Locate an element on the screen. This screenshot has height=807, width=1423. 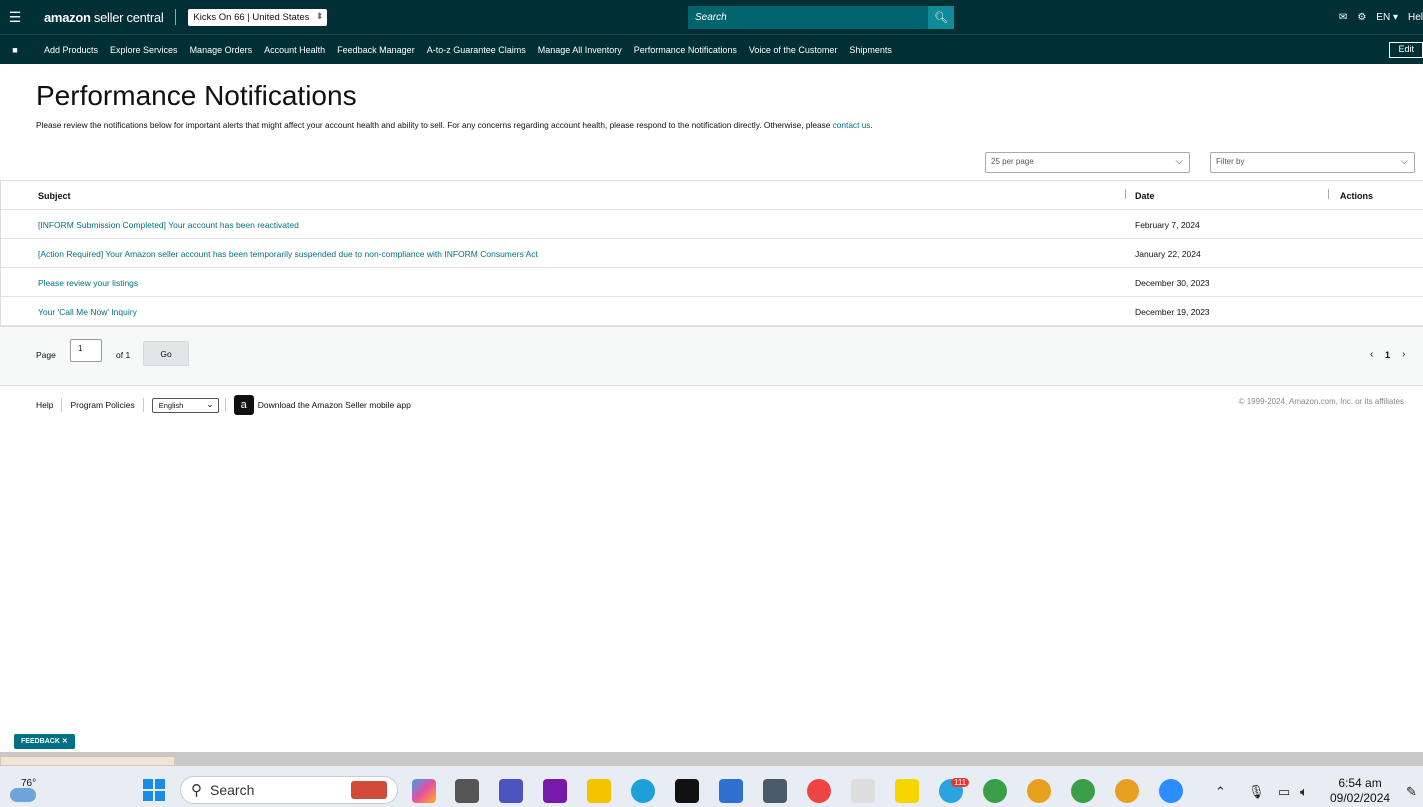
contact-us-link: contact us is located at coordinates (852, 125).